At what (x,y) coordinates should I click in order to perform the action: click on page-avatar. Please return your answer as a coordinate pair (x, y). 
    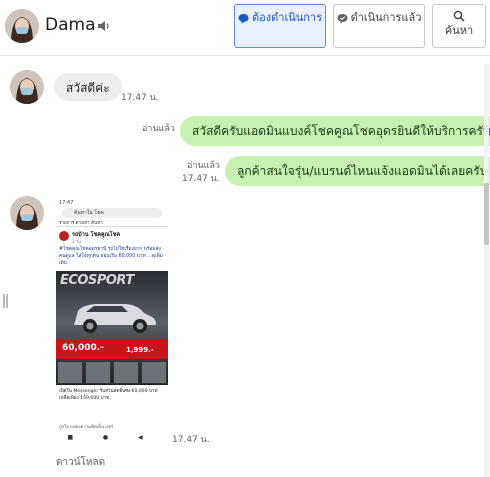
    Looking at the image, I should click on (64, 236).